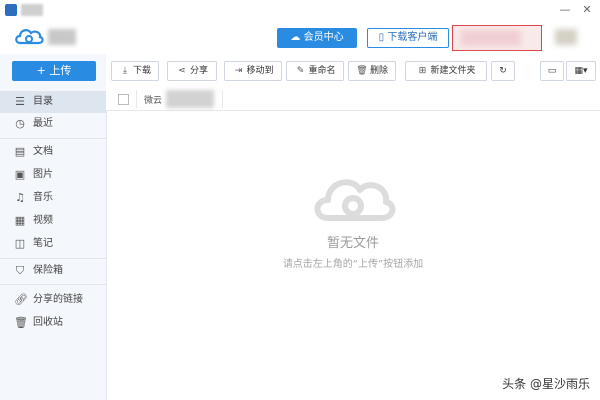 The image size is (600, 400). I want to click on image-icon: ▣, so click(20, 174).